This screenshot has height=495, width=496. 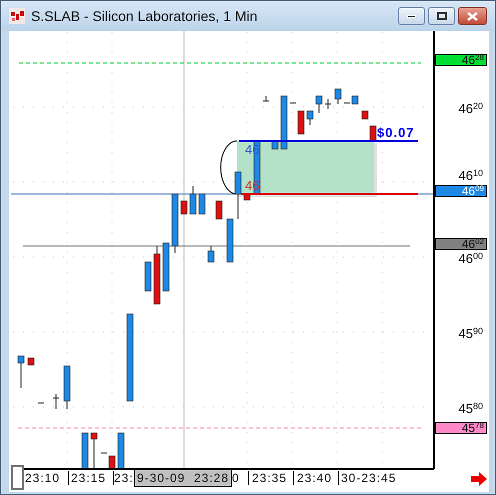 I want to click on minimize-button, so click(x=411, y=16).